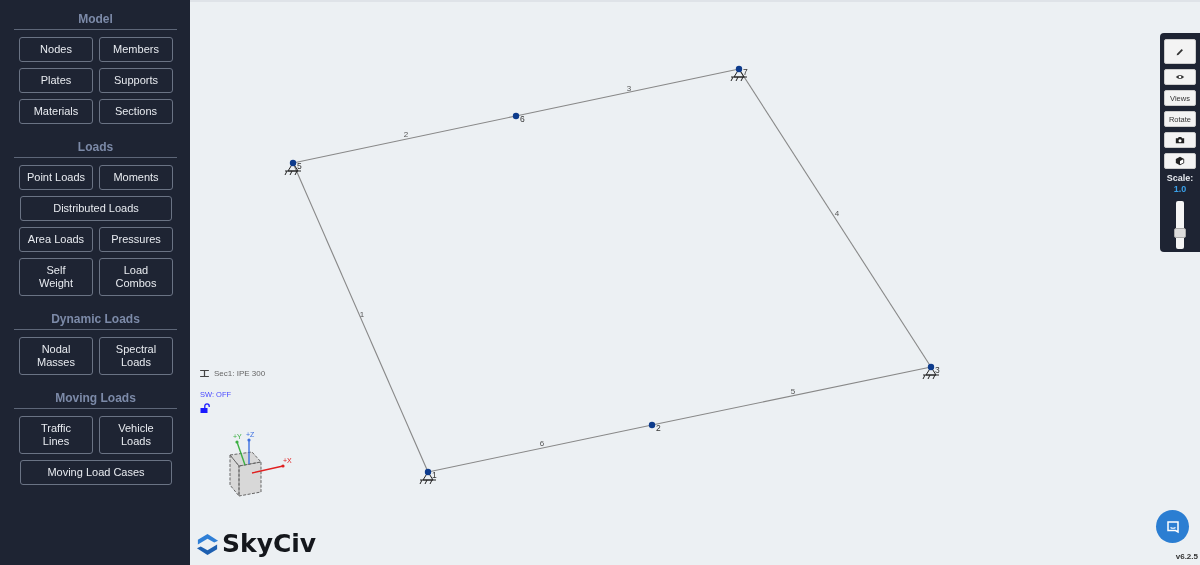 The image size is (1200, 565). I want to click on section-heading: Moving Loads, so click(95, 400).